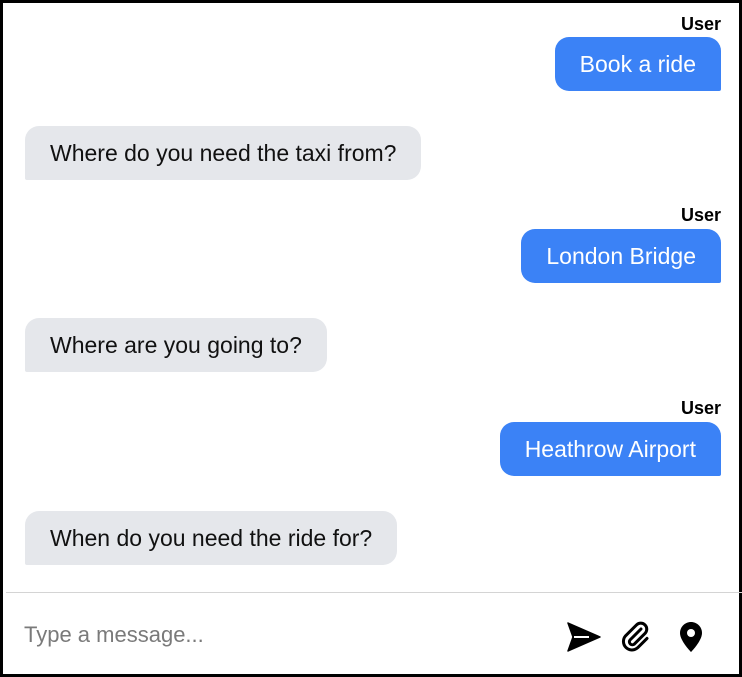 This screenshot has height=677, width=742. I want to click on send-icon, so click(584, 637).